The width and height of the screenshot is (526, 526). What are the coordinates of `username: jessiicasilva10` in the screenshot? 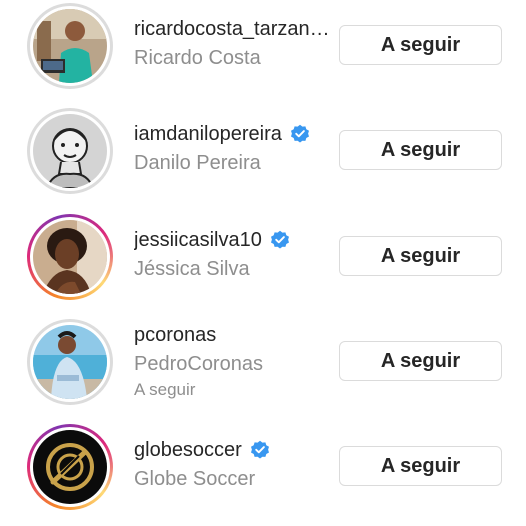 It's located at (198, 240).